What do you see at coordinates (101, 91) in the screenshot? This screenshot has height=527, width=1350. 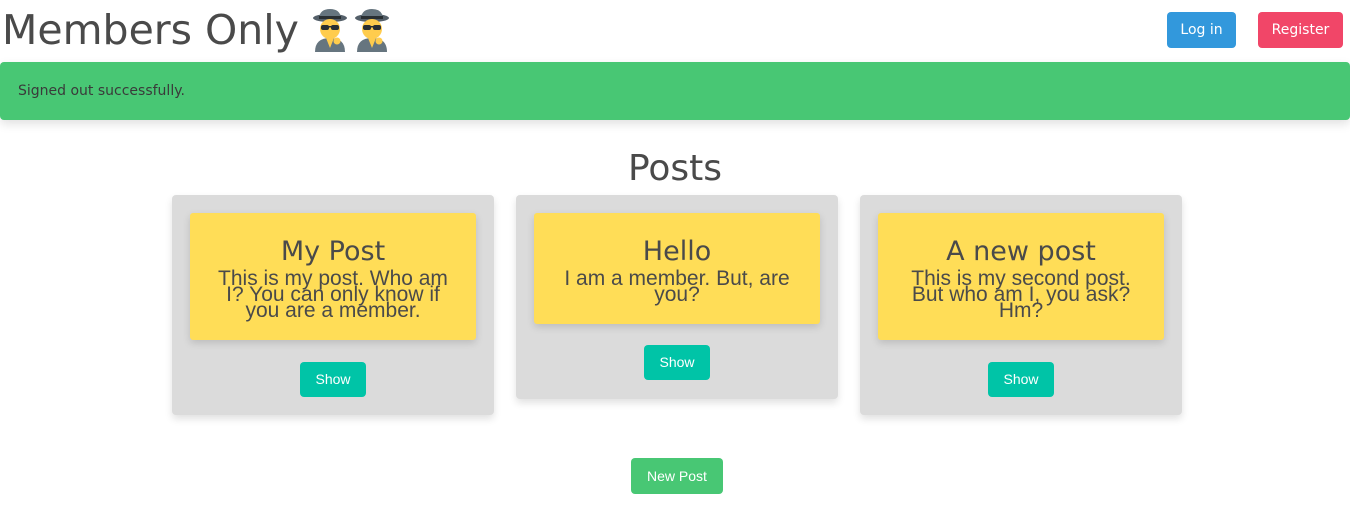 I see `flash-message: Signed out successfully.` at bounding box center [101, 91].